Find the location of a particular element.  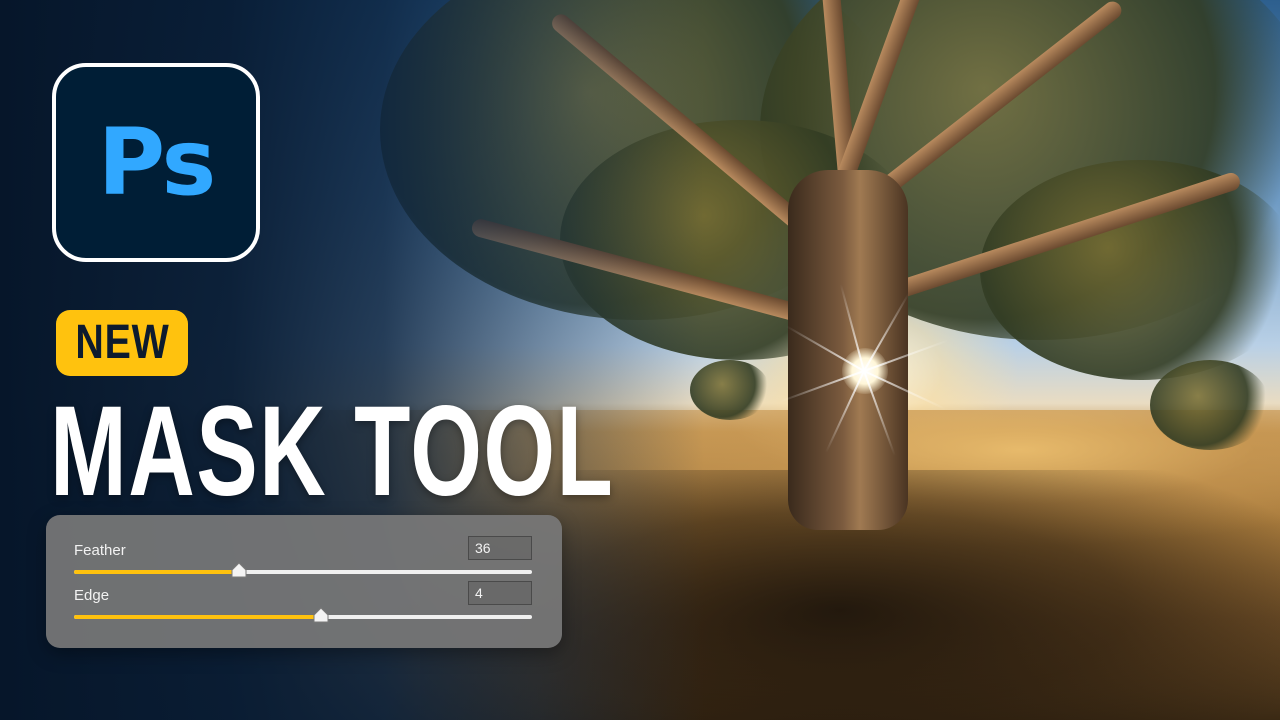

edge-slider-fill is located at coordinates (198, 617).